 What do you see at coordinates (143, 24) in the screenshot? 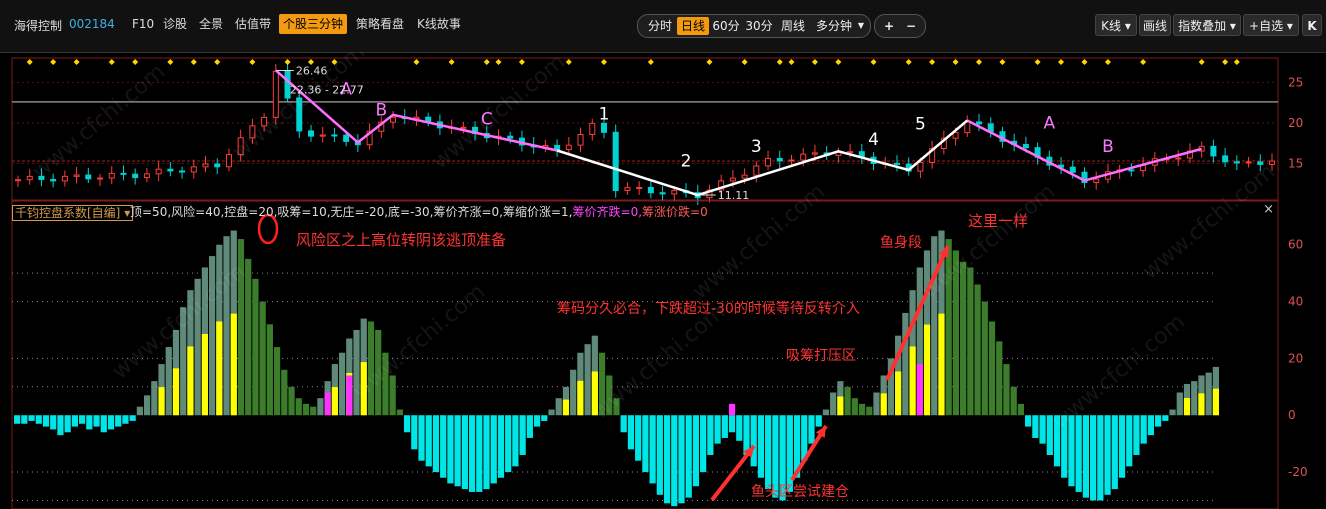
I see `f10-button: F10` at bounding box center [143, 24].